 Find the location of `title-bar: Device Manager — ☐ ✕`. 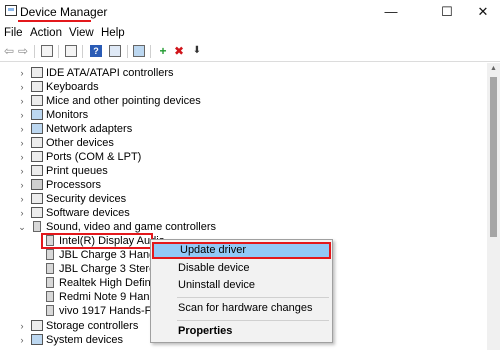

title-bar: Device Manager — ☐ ✕ is located at coordinates (250, 12).